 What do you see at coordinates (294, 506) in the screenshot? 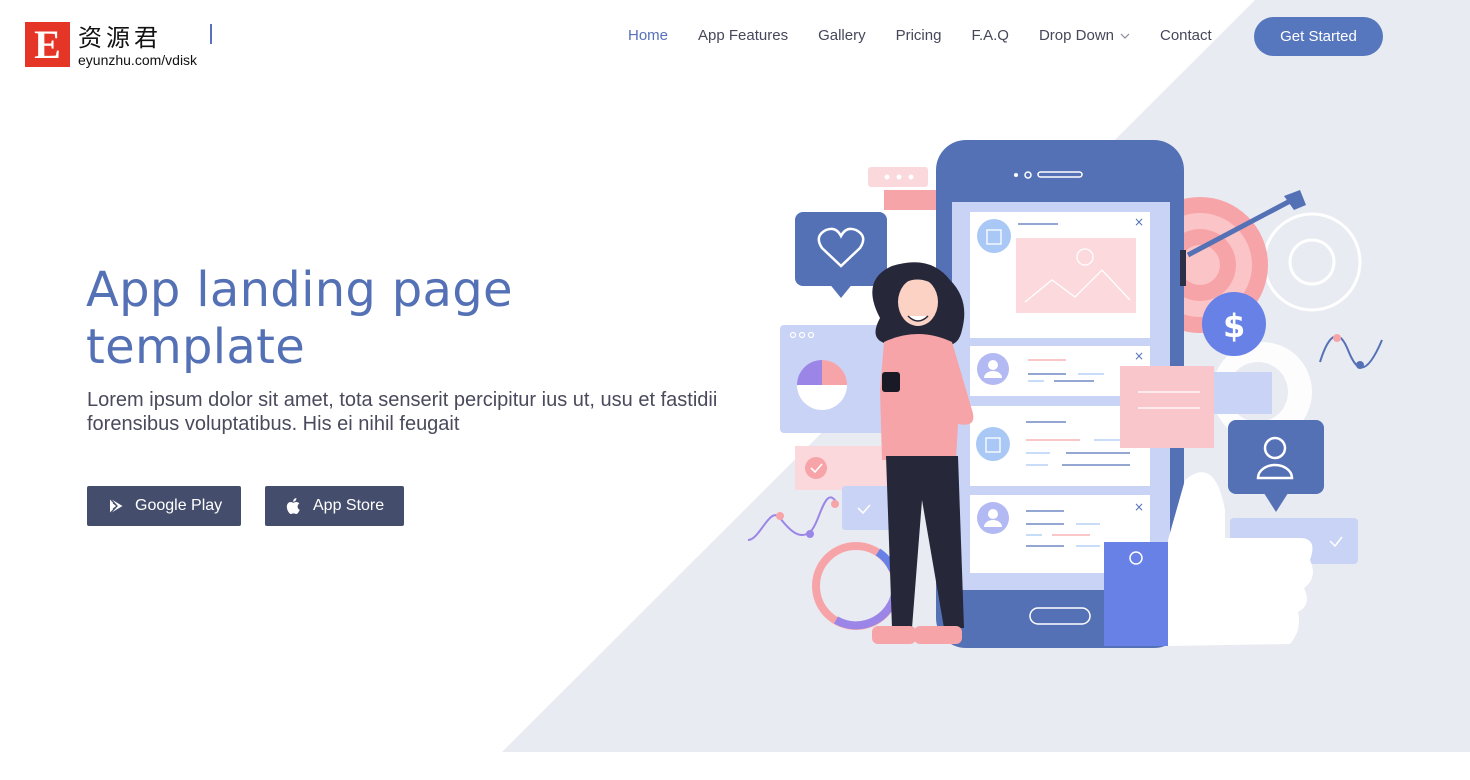
I see `apple-icon` at bounding box center [294, 506].